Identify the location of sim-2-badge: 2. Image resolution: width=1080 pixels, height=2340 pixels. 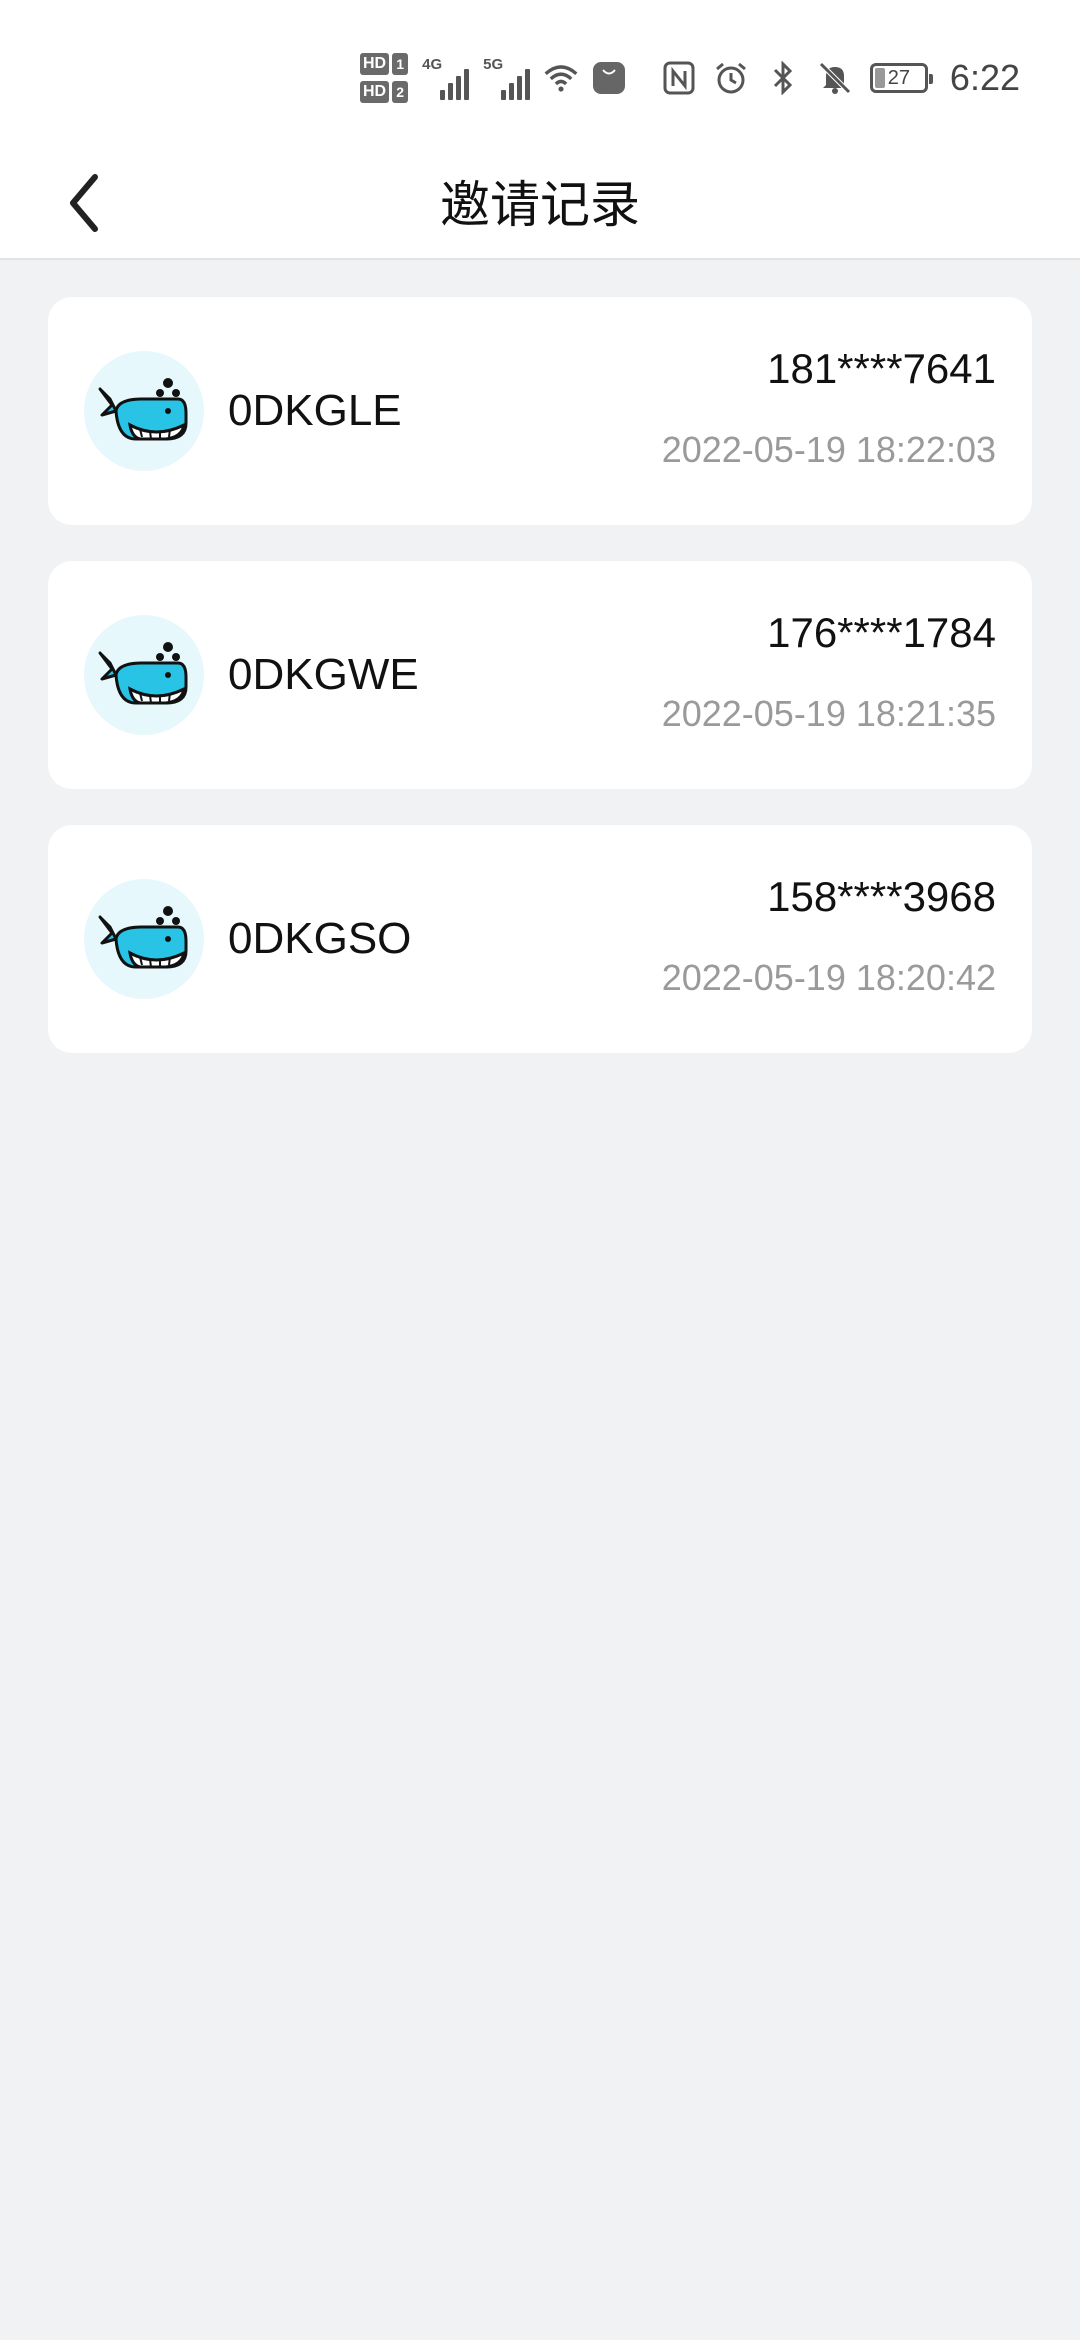
(400, 92).